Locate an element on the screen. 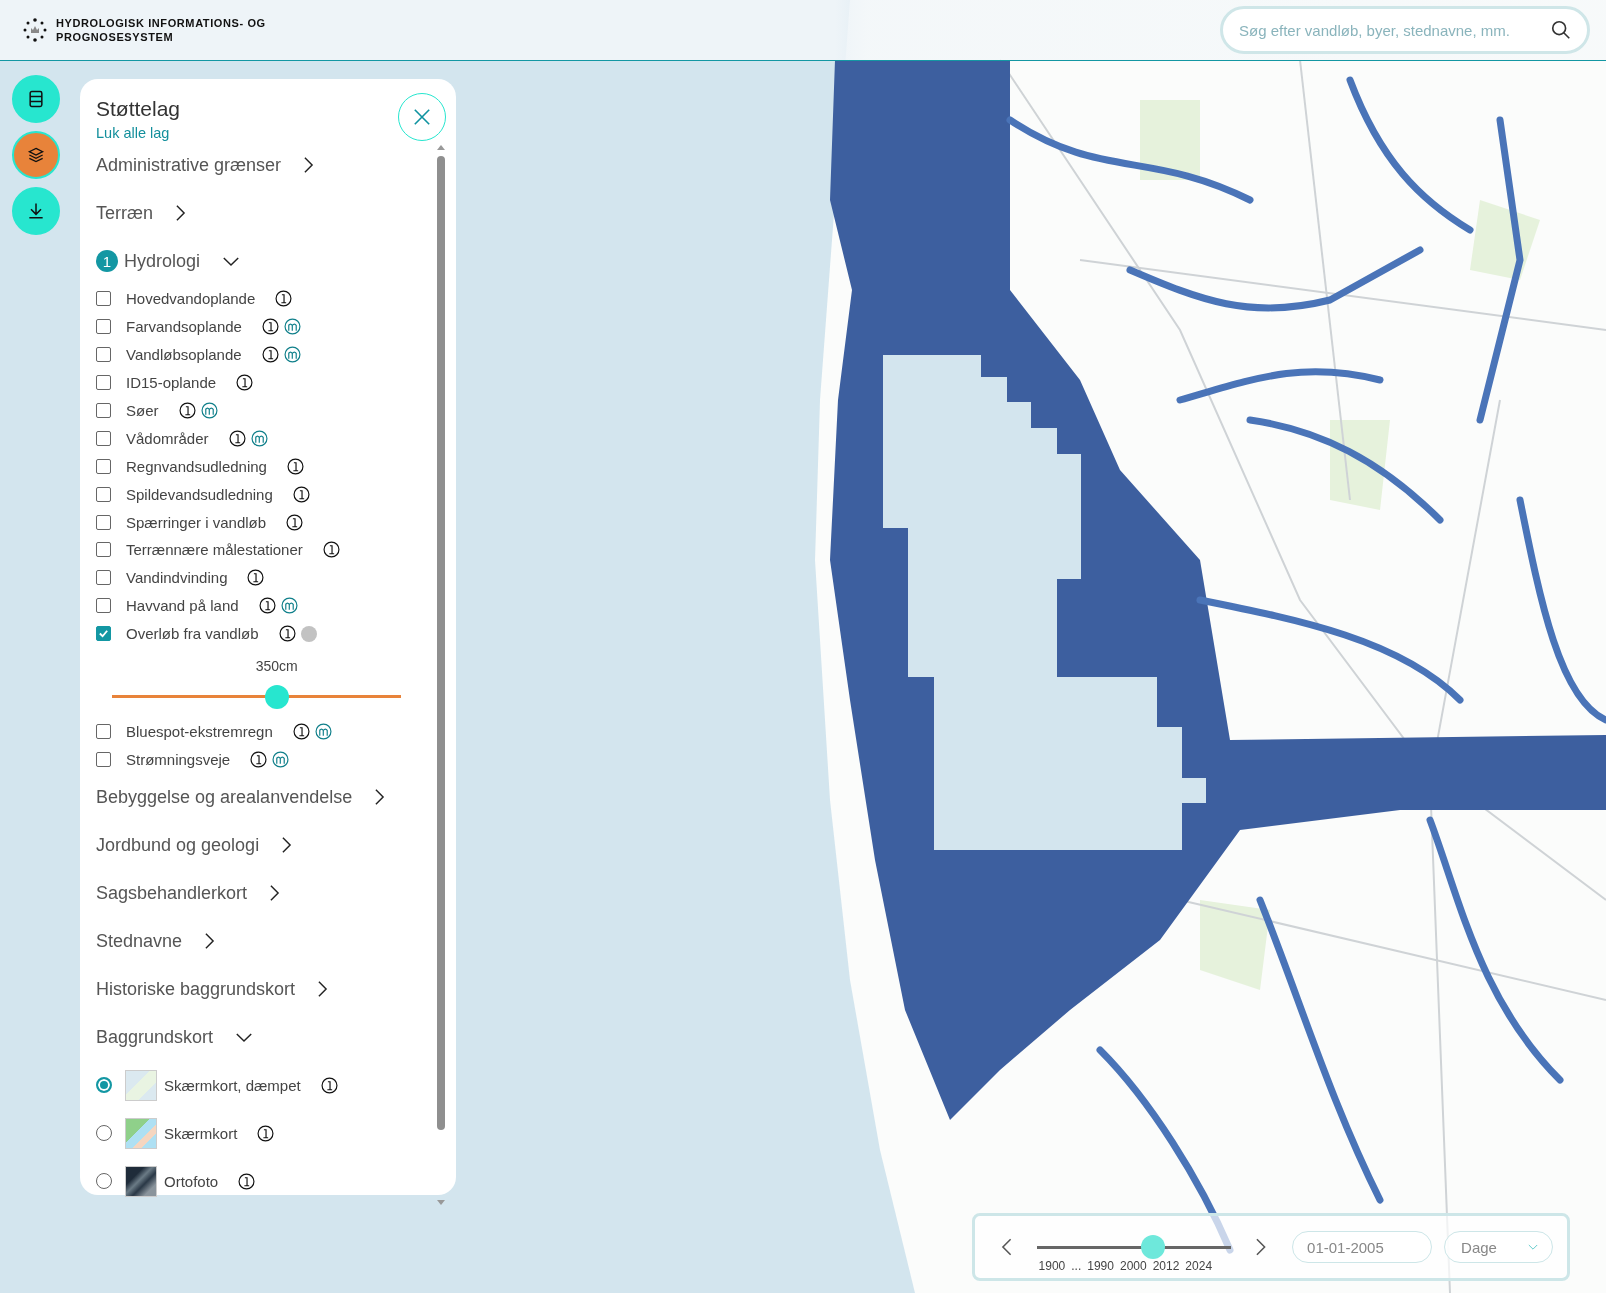 The height and width of the screenshot is (1293, 1606). layer-label: Farvandsoplande is located at coordinates (184, 327).